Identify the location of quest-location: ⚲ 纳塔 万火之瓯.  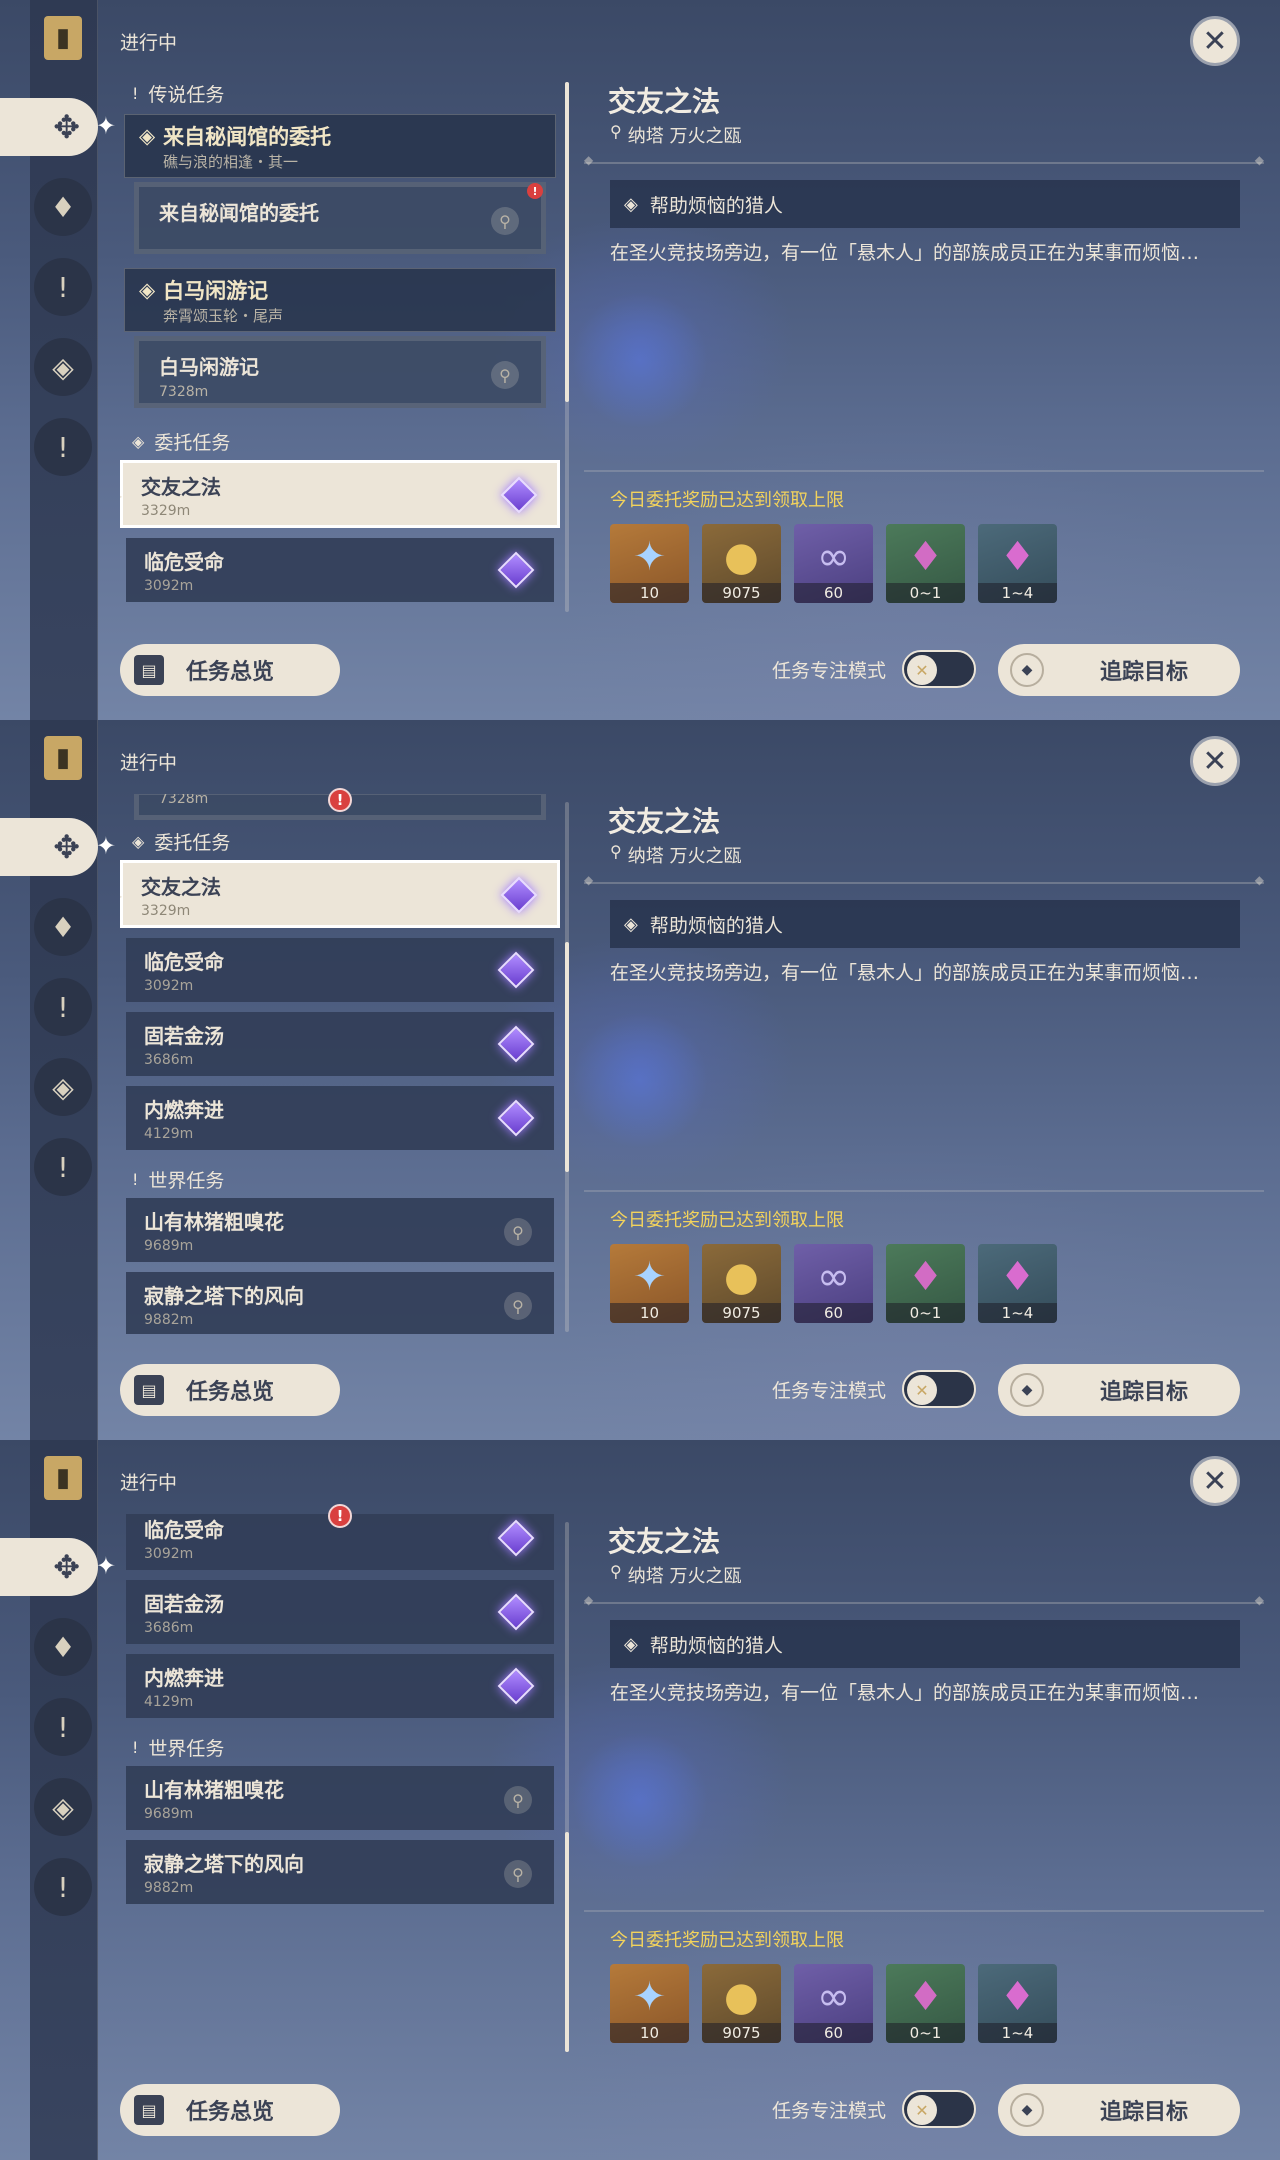
(676, 134).